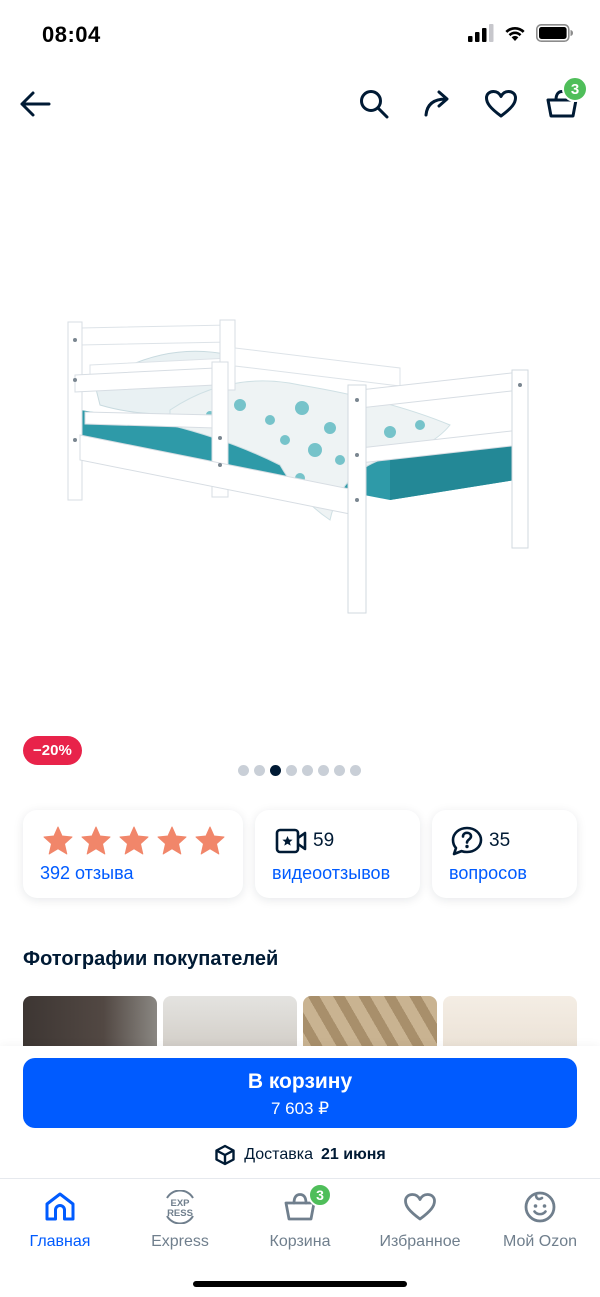  What do you see at coordinates (540, 1207) in the screenshot?
I see `profile-icon` at bounding box center [540, 1207].